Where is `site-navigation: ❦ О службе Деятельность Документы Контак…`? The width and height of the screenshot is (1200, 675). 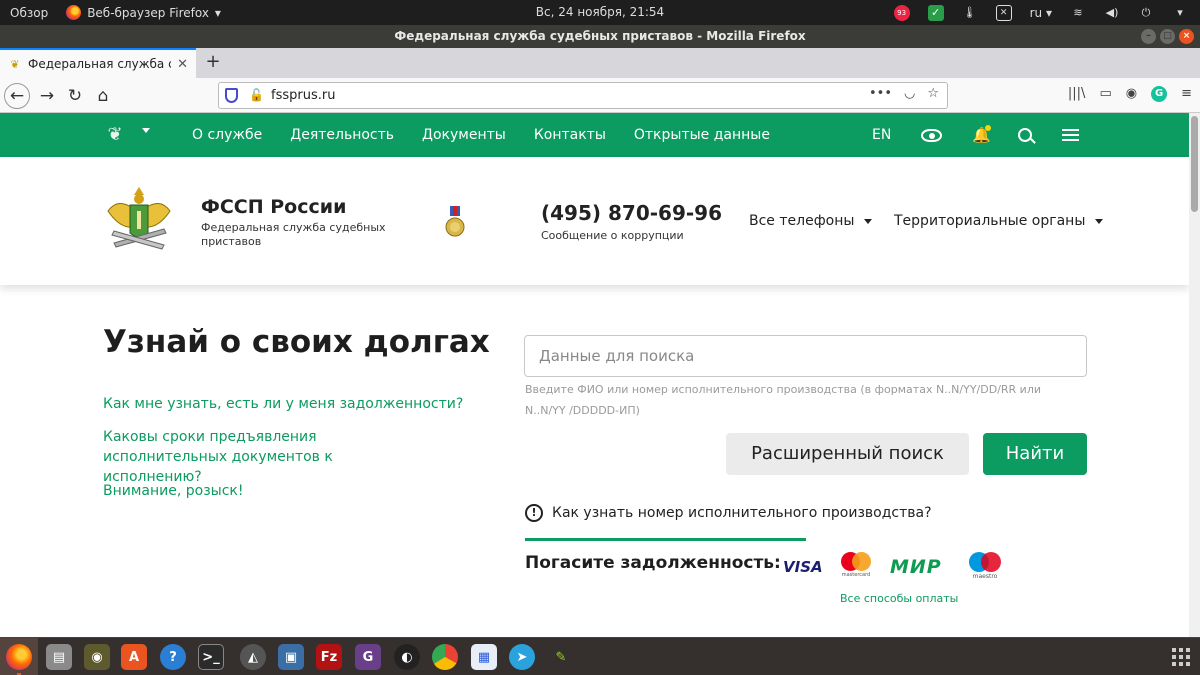
site-navigation: ❦ О службе Деятельность Документы Контак… is located at coordinates (594, 135).